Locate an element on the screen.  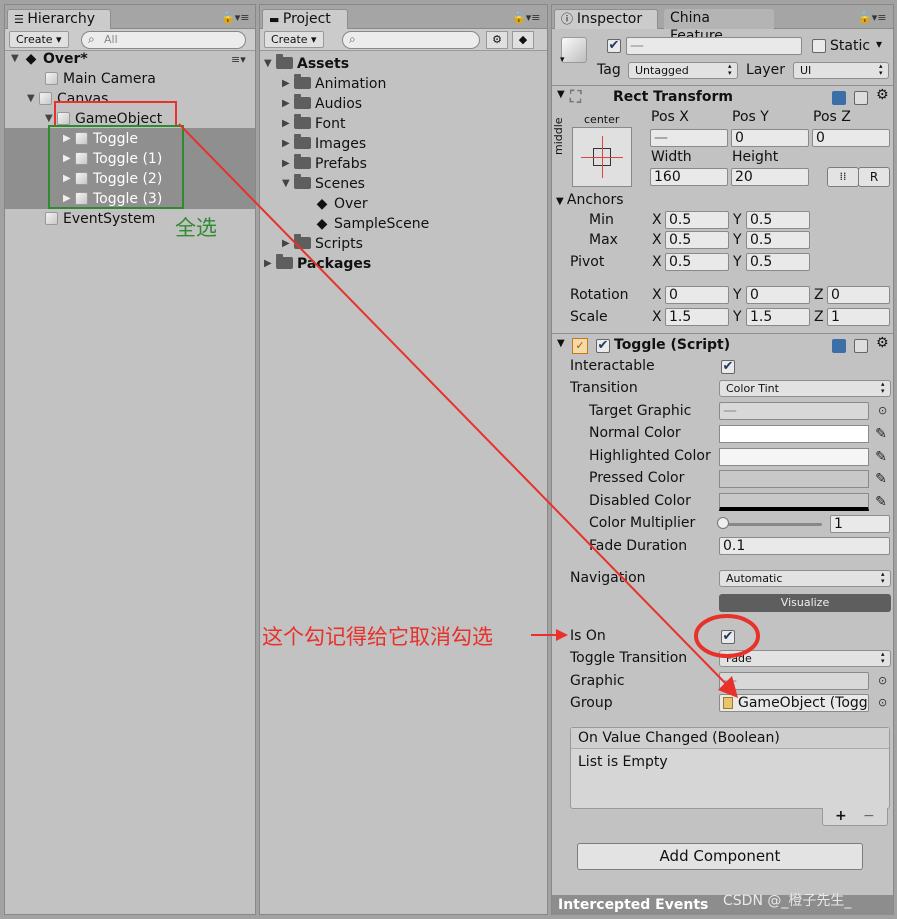
filter-type-icon: ⚙ is located at coordinates (497, 40).